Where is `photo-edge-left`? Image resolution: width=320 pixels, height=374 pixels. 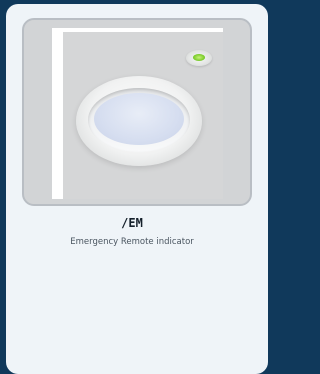 photo-edge-left is located at coordinates (57, 113).